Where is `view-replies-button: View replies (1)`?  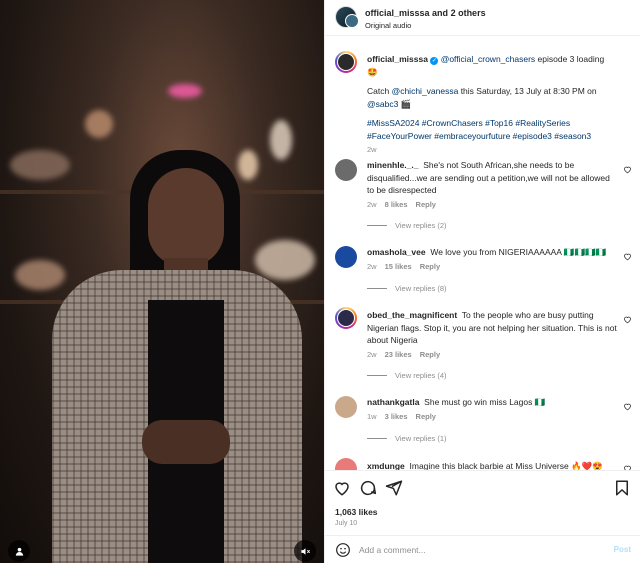 view-replies-button: View replies (1) is located at coordinates (407, 438).